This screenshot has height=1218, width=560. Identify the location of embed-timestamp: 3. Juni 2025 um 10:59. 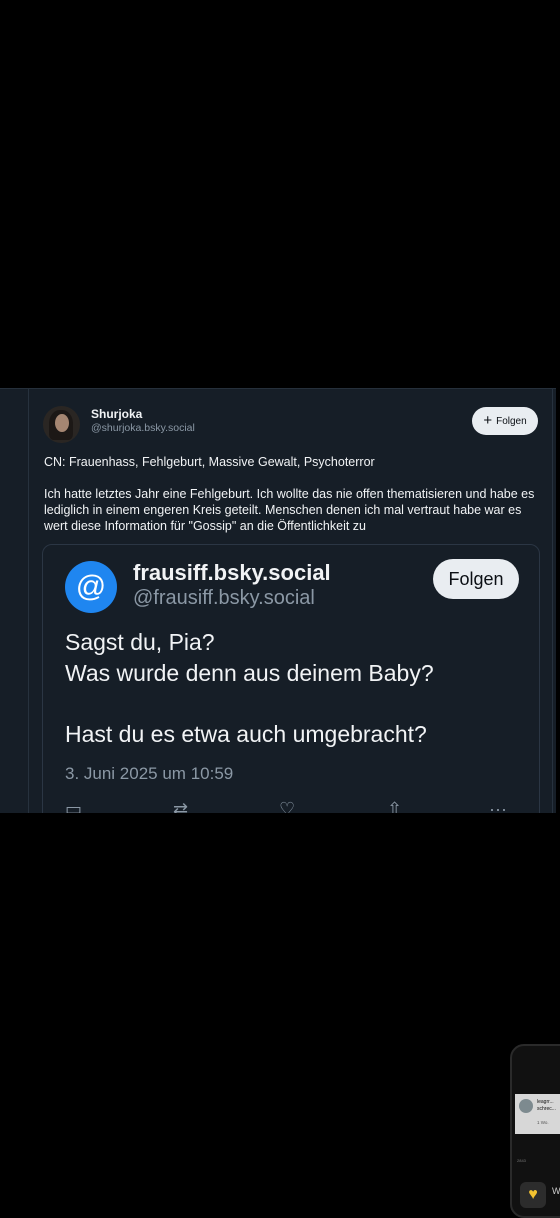
(149, 773).